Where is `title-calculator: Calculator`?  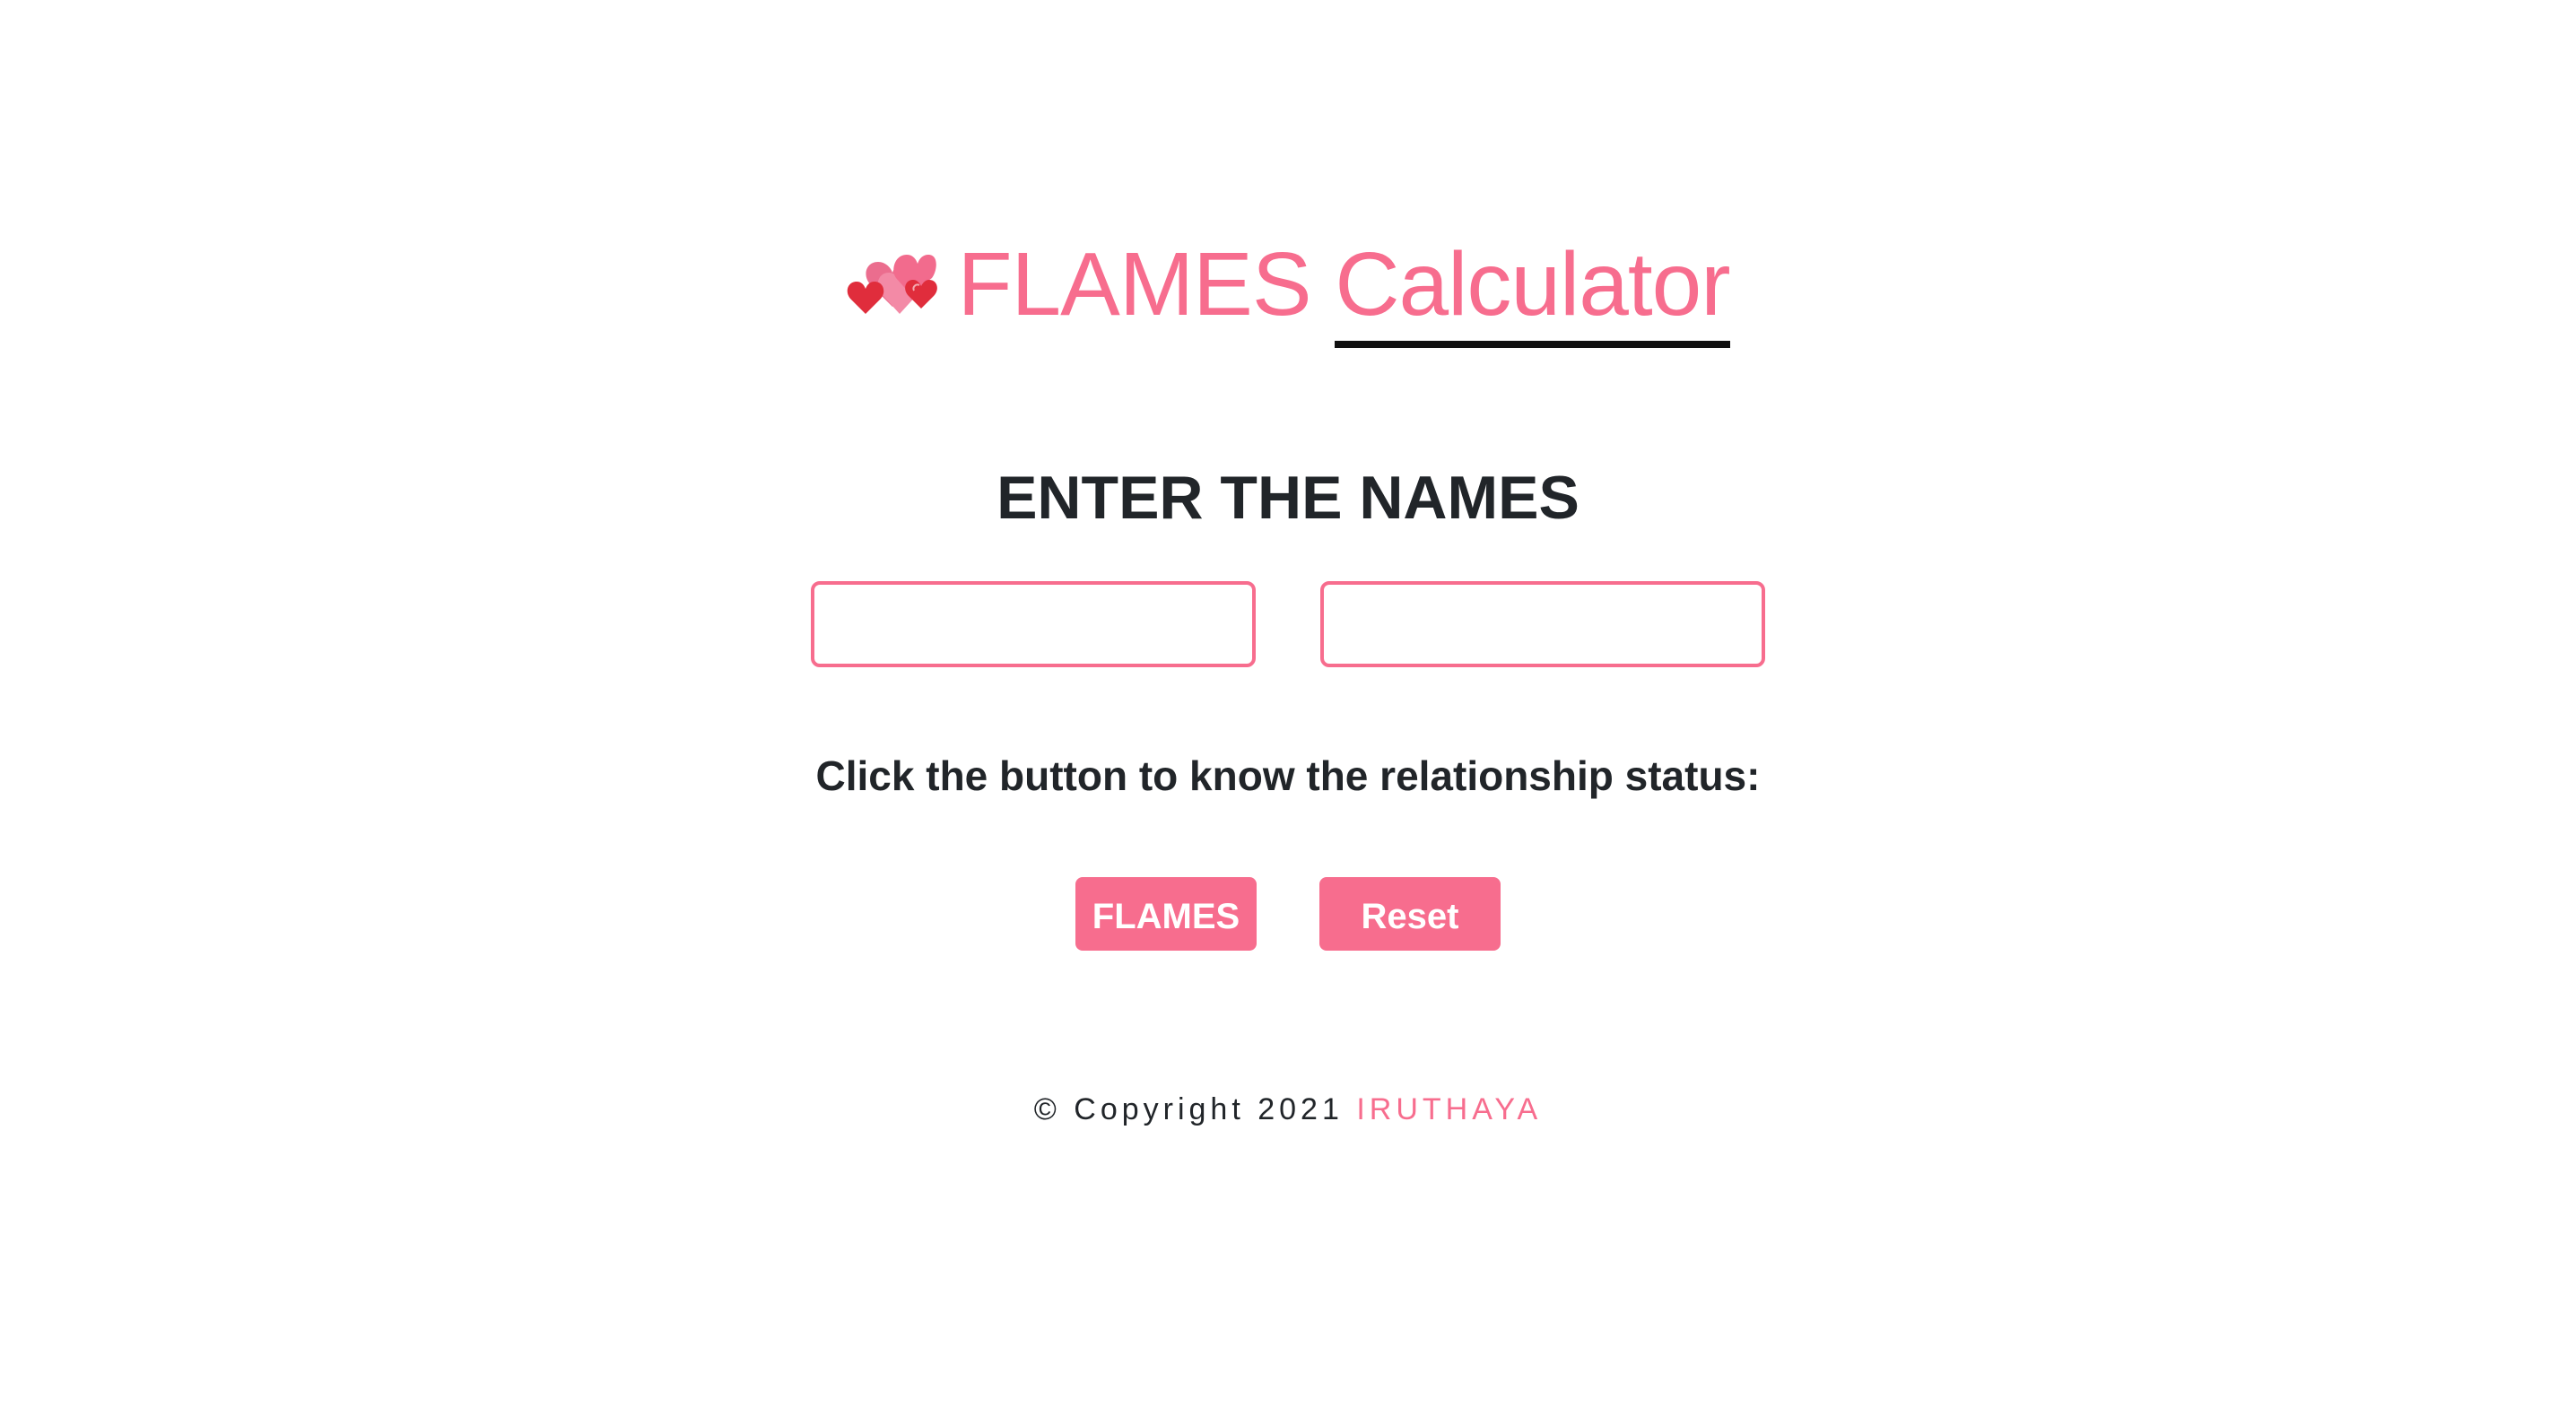 title-calculator: Calculator is located at coordinates (1533, 291).